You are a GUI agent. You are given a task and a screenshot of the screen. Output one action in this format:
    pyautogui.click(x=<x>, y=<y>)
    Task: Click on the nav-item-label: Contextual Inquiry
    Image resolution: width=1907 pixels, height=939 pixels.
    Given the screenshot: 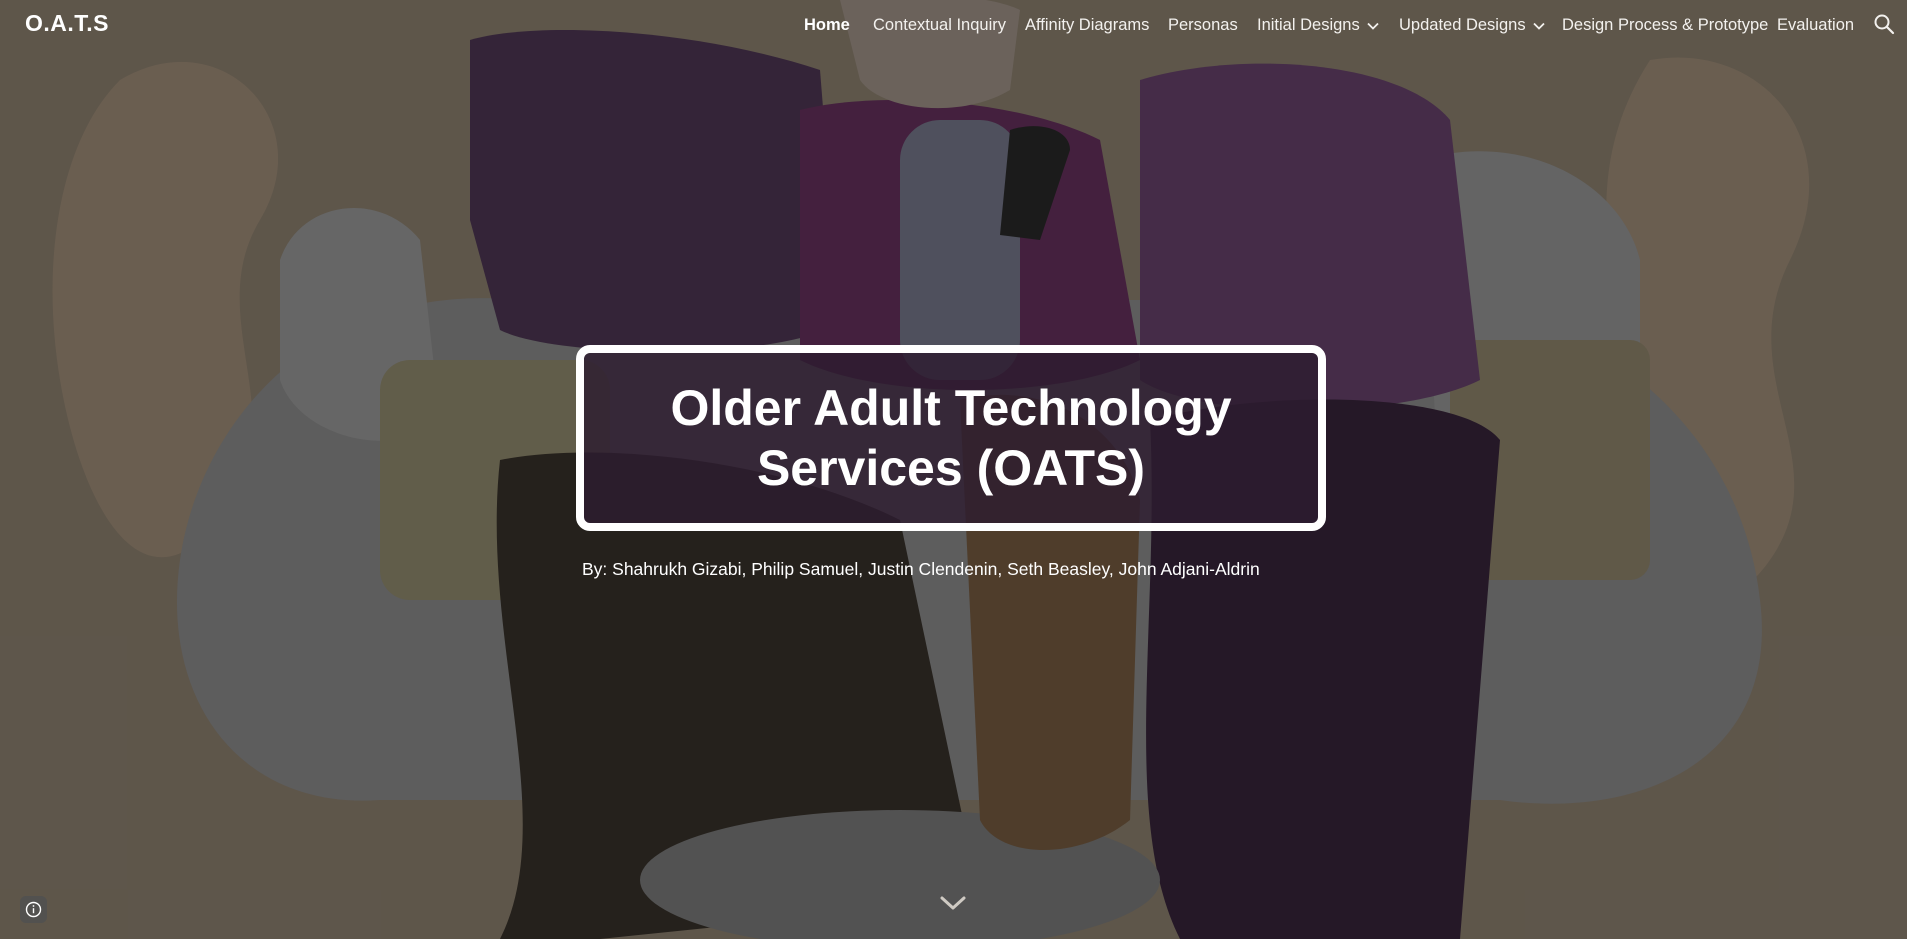 What is the action you would take?
    pyautogui.click(x=939, y=25)
    